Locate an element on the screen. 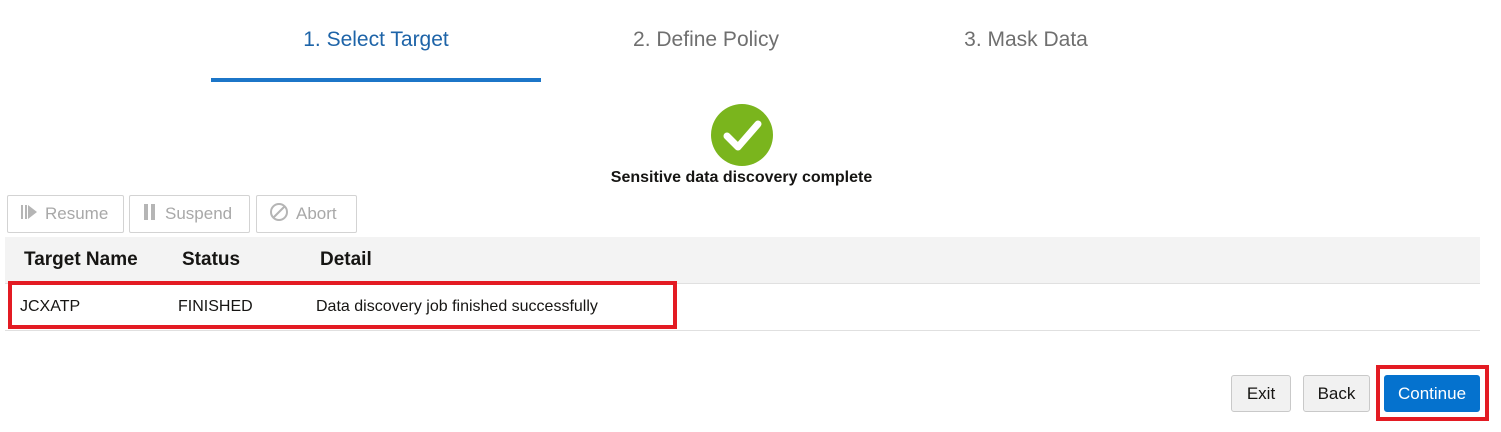 This screenshot has width=1501, height=432. resume-label: Resume is located at coordinates (77, 213).